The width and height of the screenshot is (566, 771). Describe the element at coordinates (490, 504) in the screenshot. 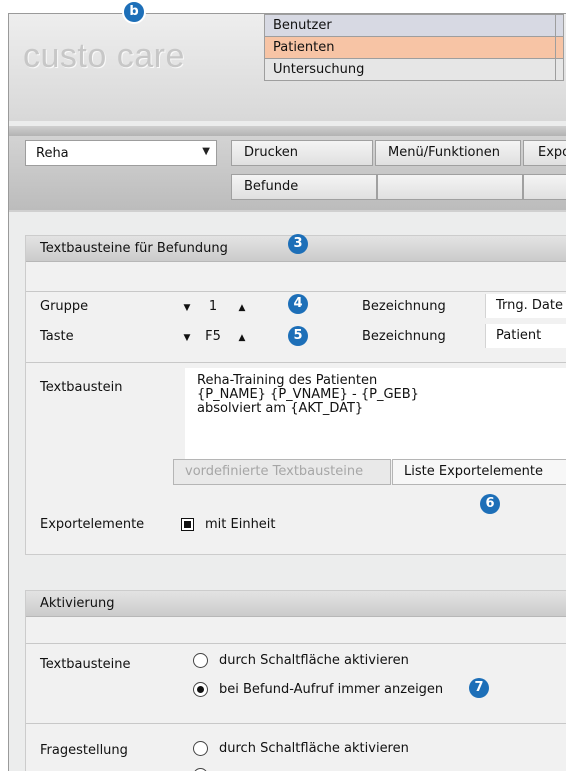

I see `callout-6: 6` at that location.